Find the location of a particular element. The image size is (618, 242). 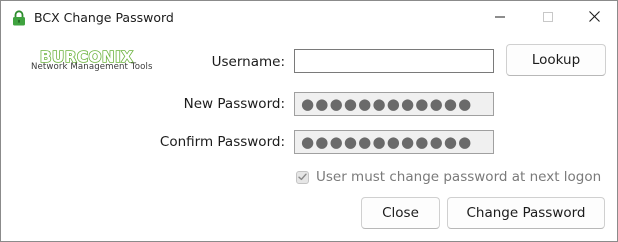

burconix-logo: BURCONIX Network Management Tools is located at coordinates (92, 61).